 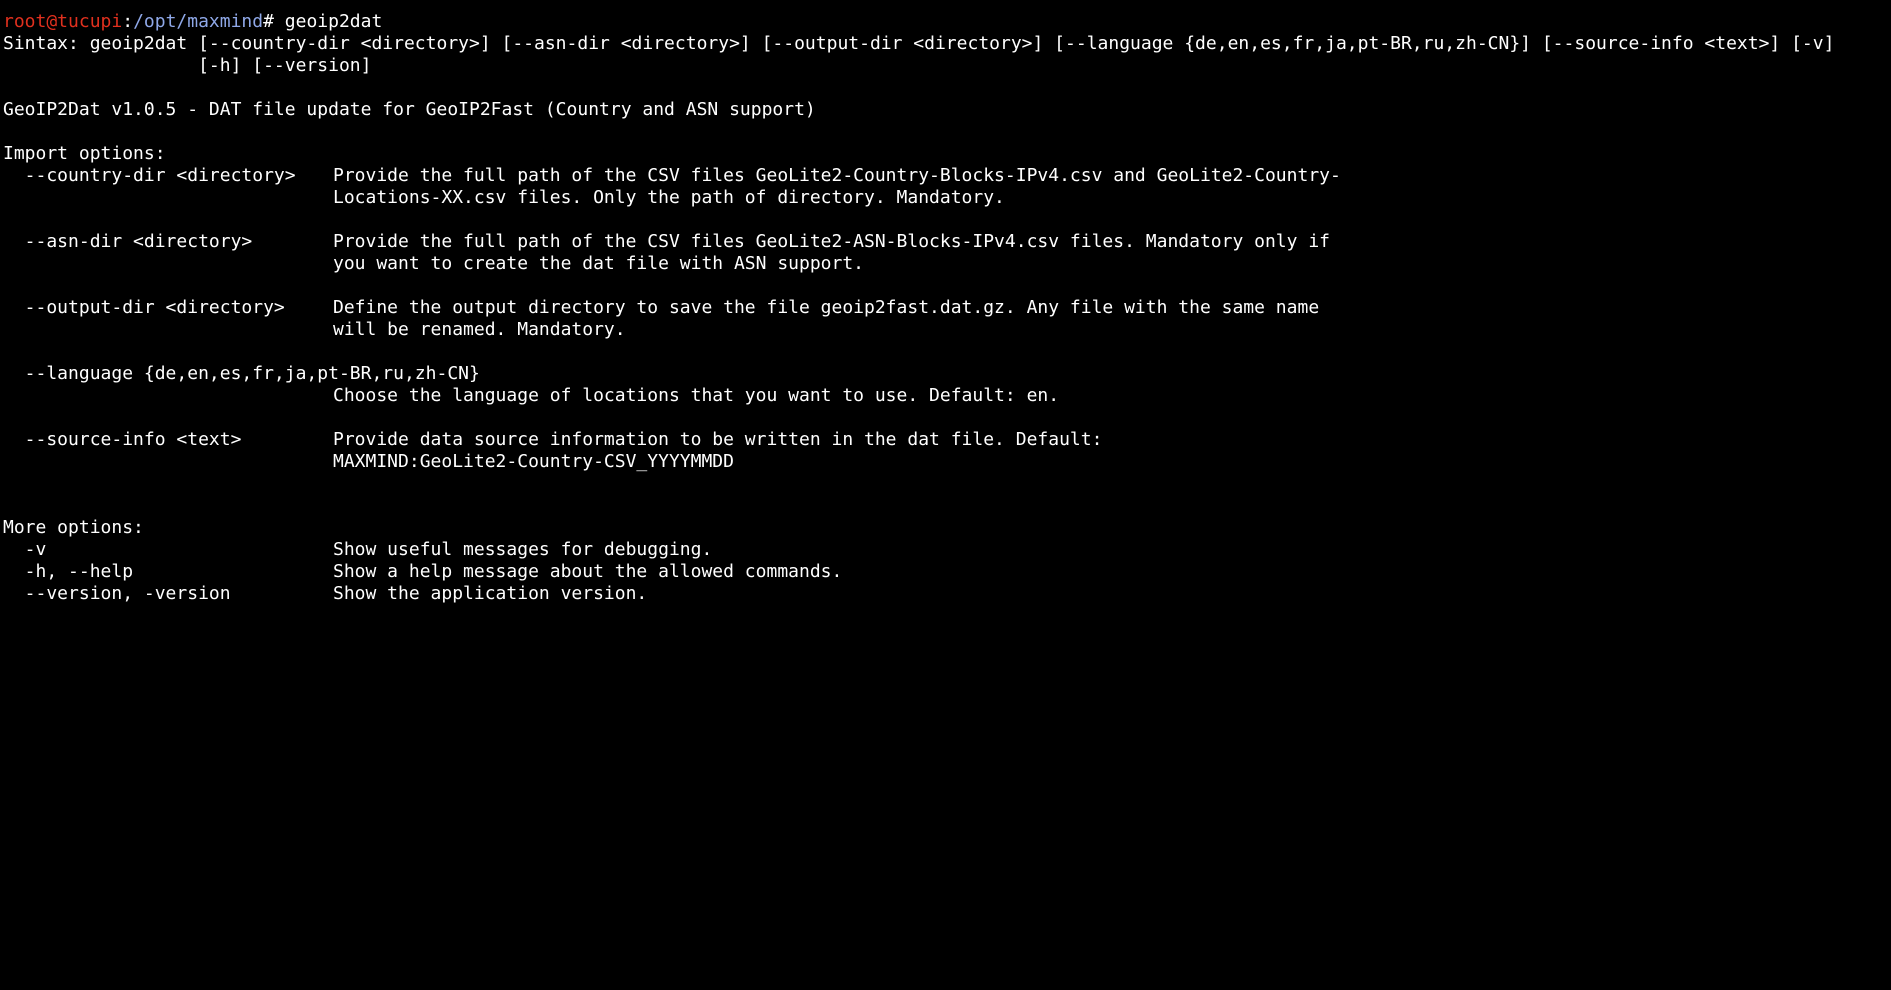 I want to click on source-info-flag: --source-info <text>, so click(x=122, y=439).